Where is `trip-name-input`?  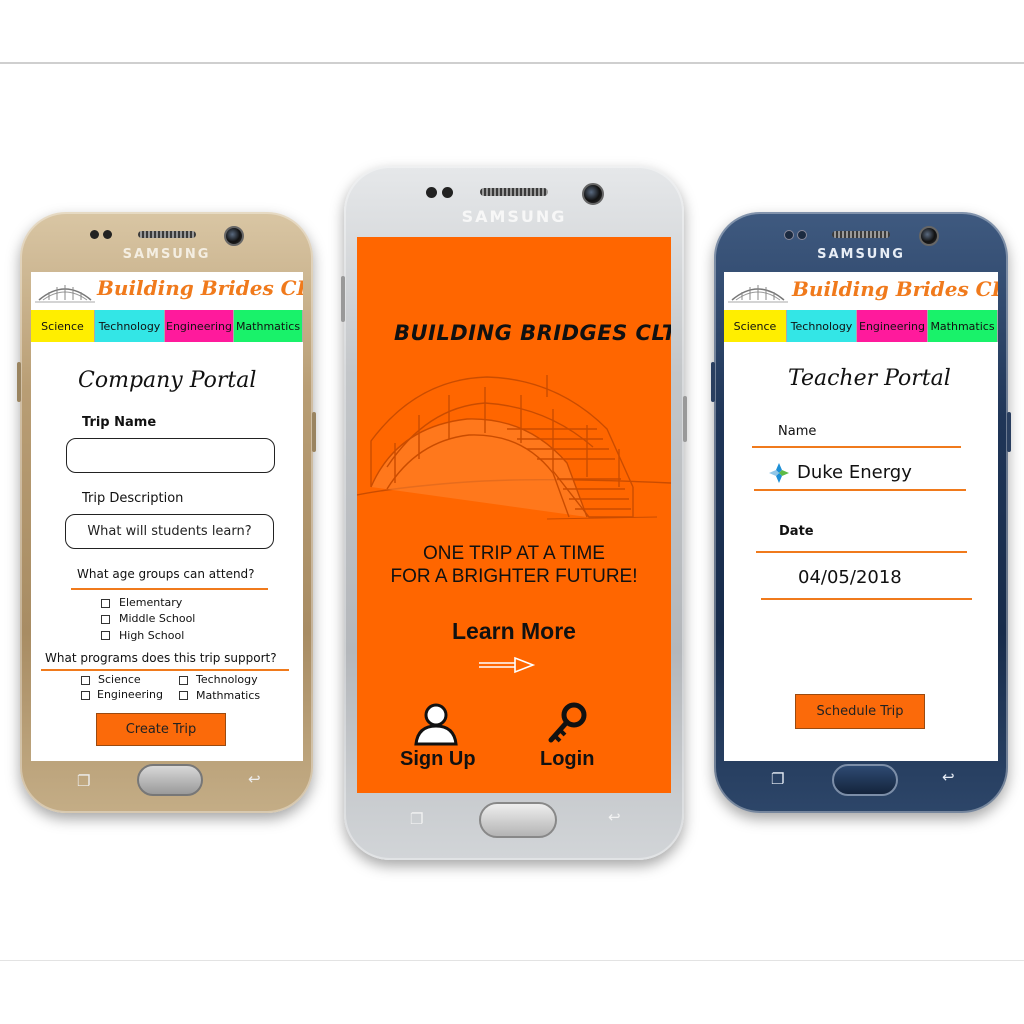 trip-name-input is located at coordinates (170, 455).